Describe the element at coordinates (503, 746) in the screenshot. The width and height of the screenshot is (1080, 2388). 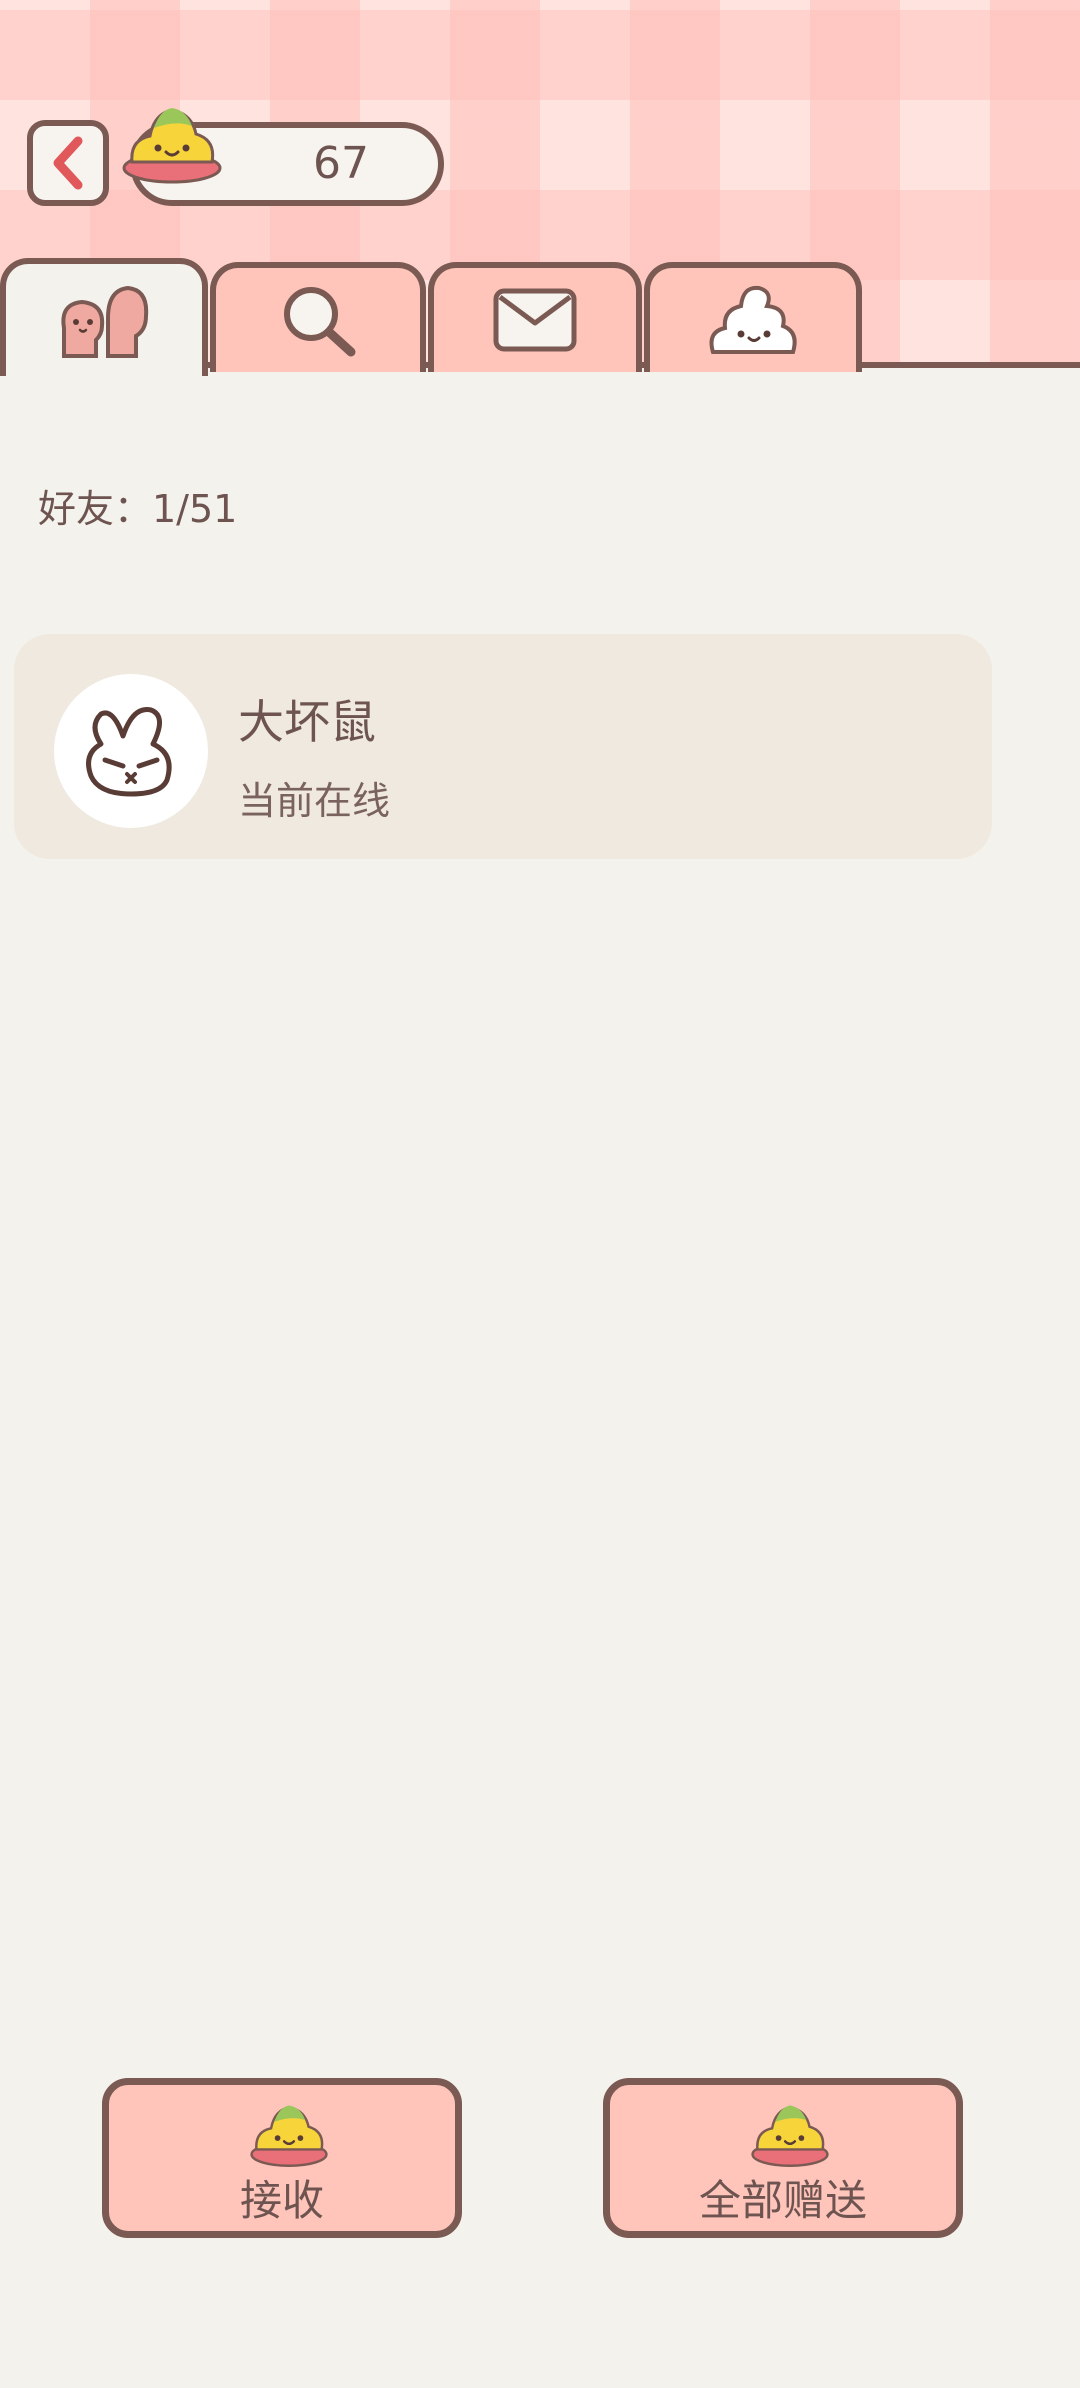
I see `friend-list-item: 大坏鼠 当前在线` at that location.